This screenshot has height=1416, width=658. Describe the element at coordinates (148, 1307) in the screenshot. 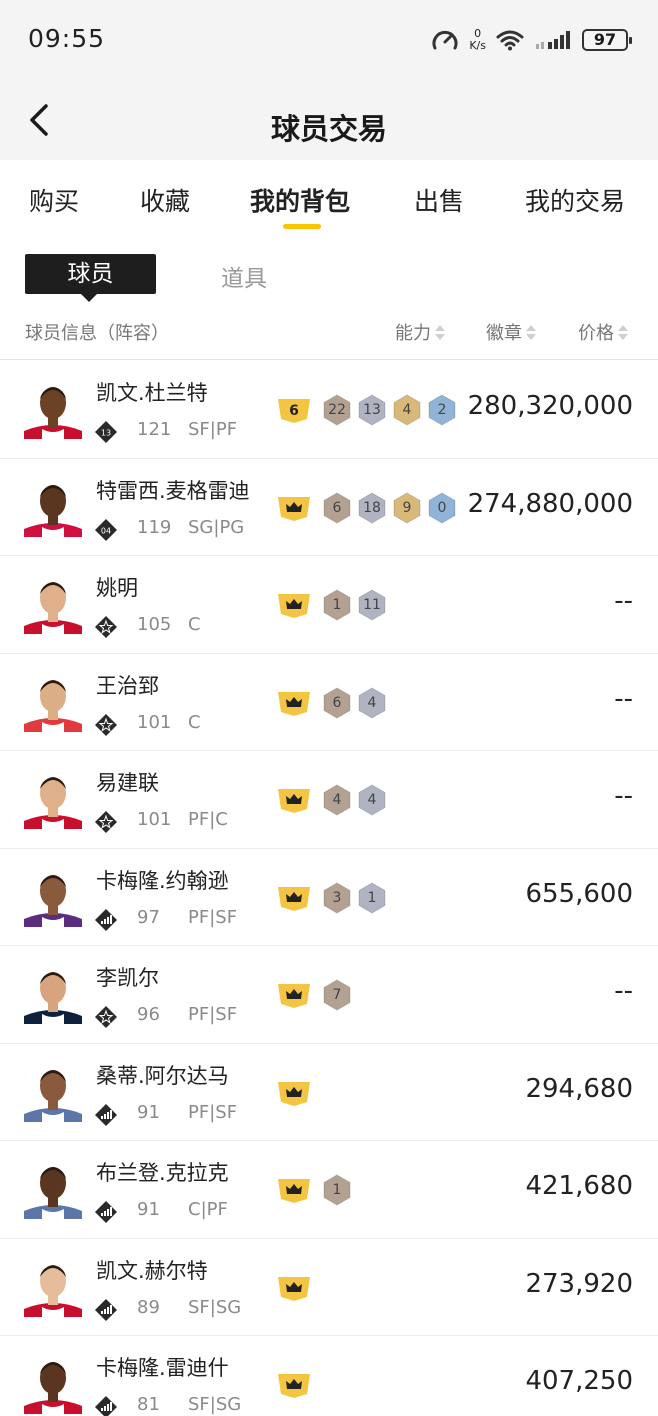

I see `player-rating: 89` at that location.